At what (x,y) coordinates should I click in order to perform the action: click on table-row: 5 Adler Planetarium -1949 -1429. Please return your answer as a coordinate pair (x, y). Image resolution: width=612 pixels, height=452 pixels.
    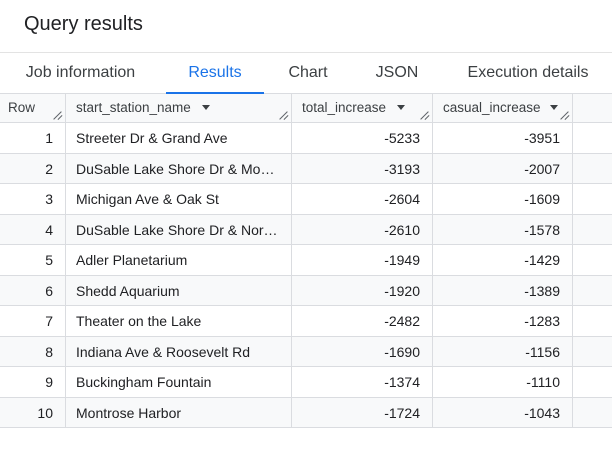
    Looking at the image, I should click on (306, 260).